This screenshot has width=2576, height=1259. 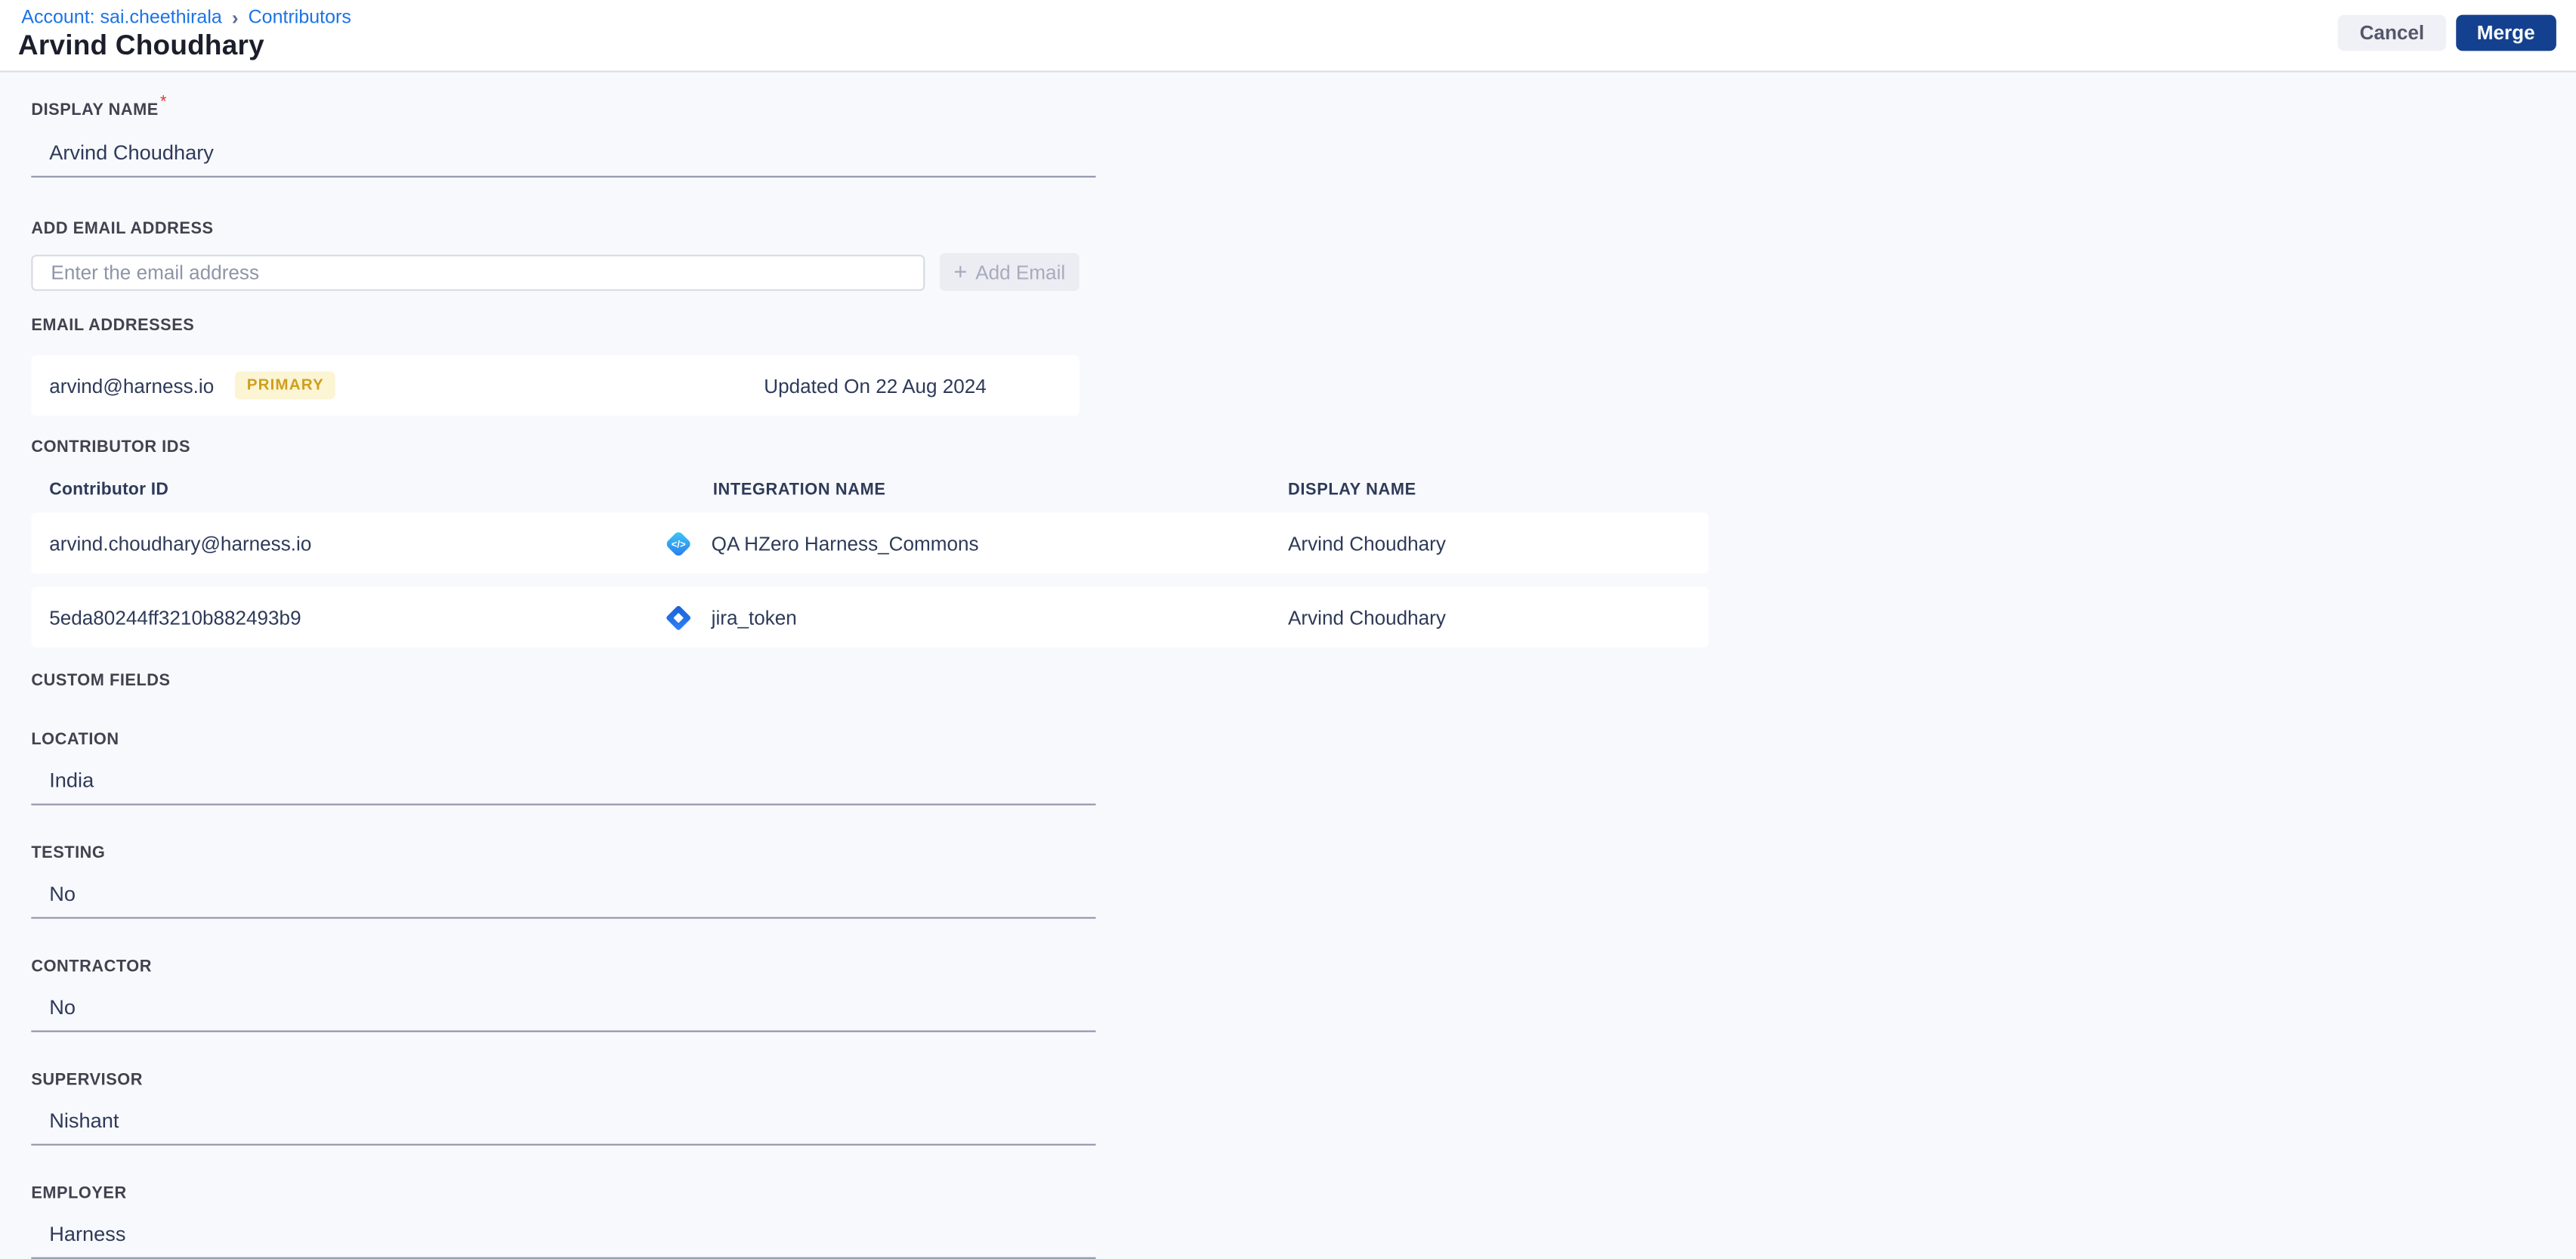 I want to click on integration-name-value: QA HZero Harness_Commons, so click(x=845, y=543).